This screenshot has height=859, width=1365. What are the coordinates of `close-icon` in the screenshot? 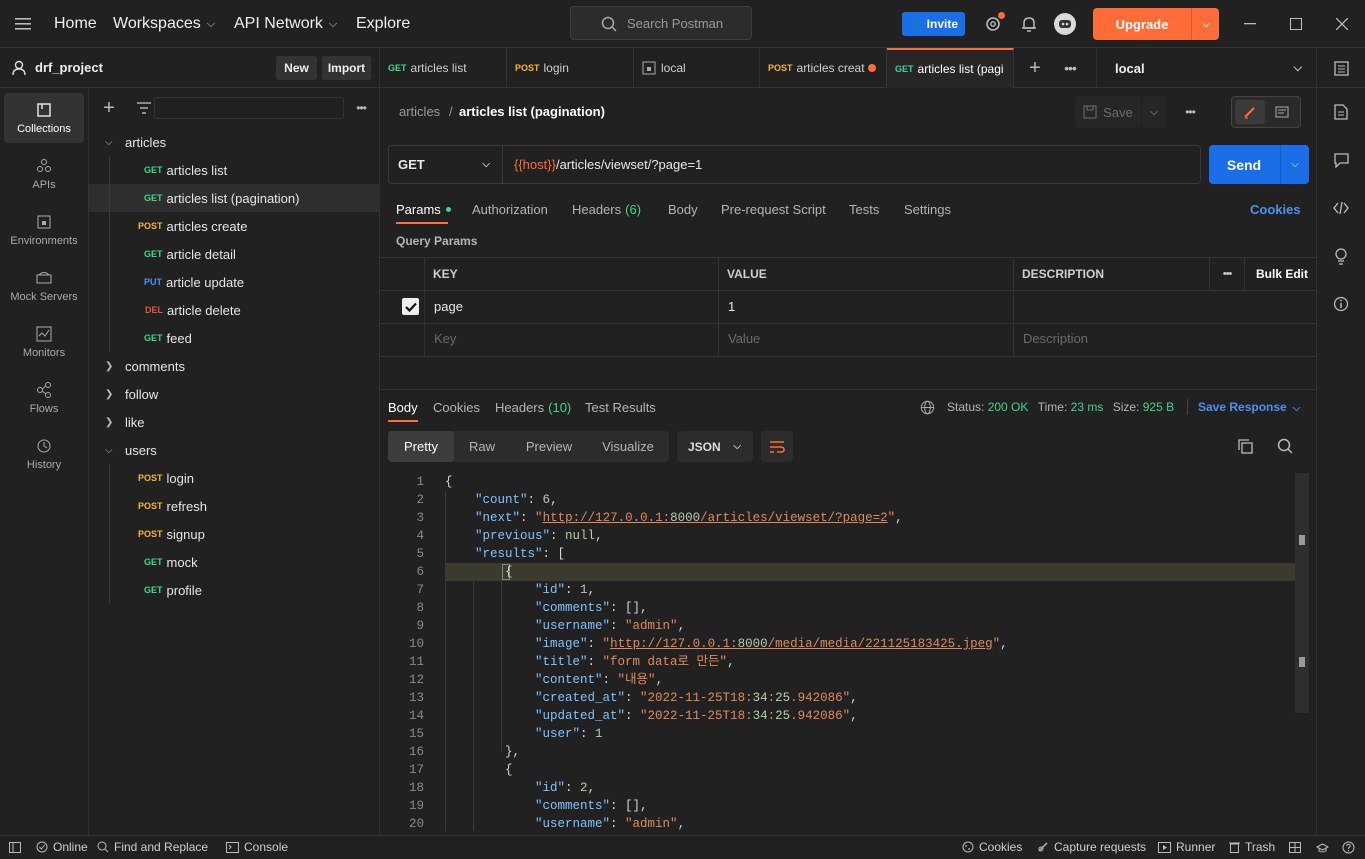 It's located at (1342, 24).